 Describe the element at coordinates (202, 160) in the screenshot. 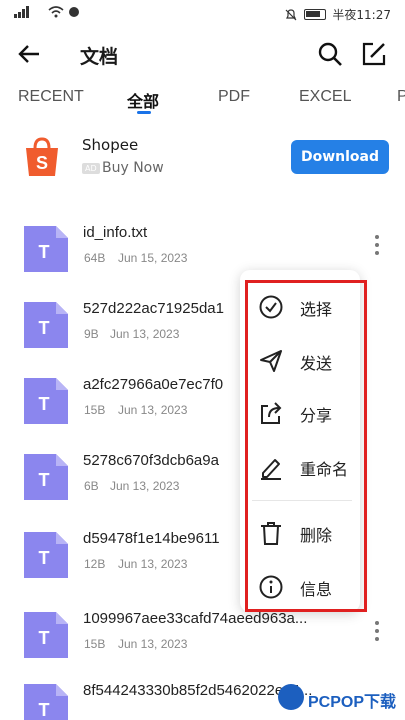

I see `ad-banner: S Shopee AD Buy Now Download` at that location.